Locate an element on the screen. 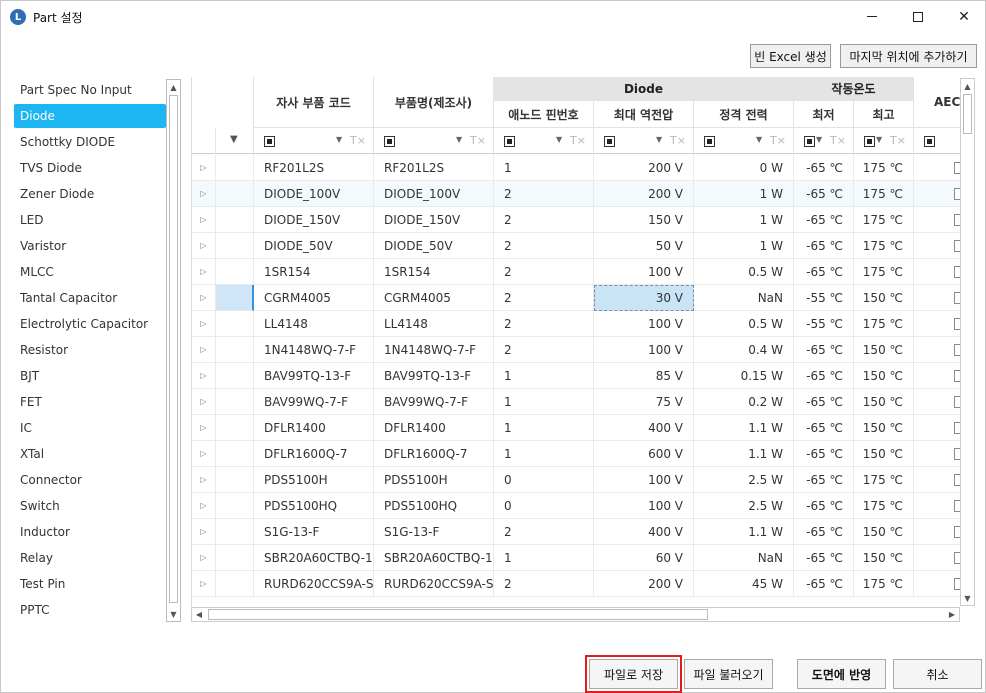 The width and height of the screenshot is (986, 693). scroll-up-icon: ▲ is located at coordinates (967, 86).